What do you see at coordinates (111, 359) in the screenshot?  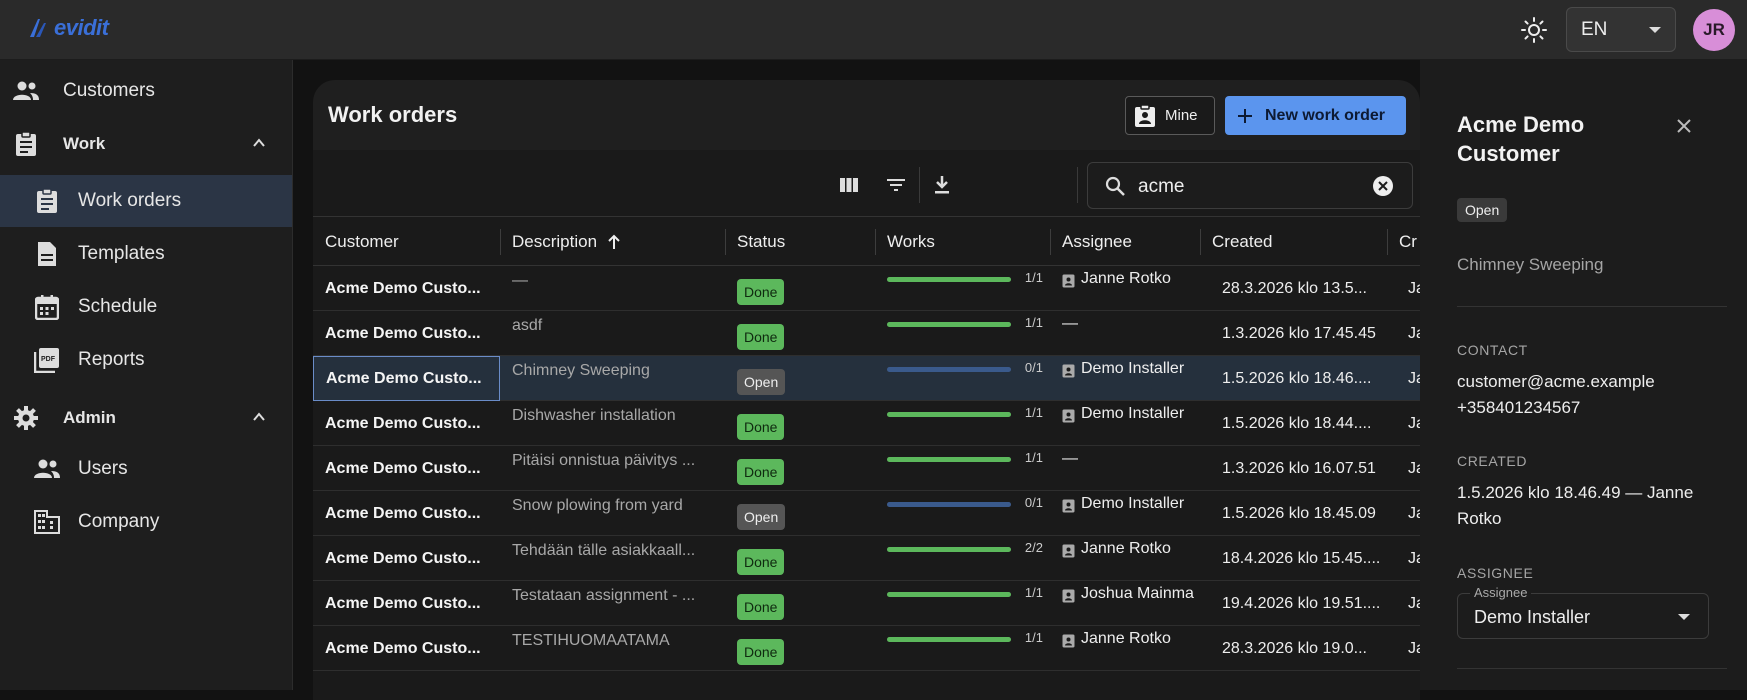 I see `sidebar-item-label: Reports` at bounding box center [111, 359].